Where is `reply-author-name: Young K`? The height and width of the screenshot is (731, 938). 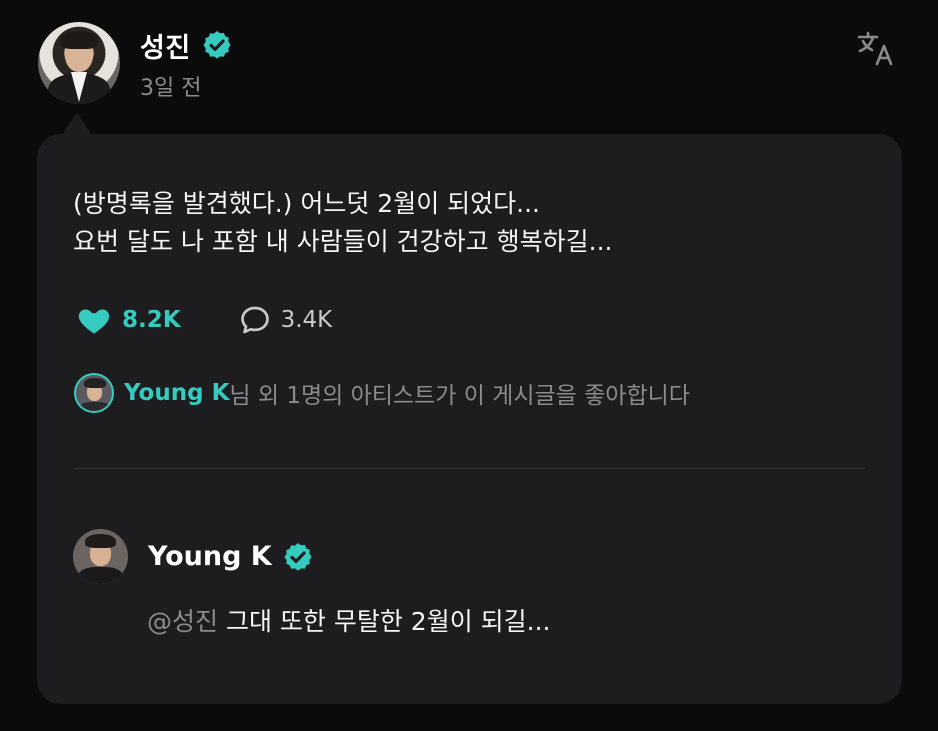 reply-author-name: Young K is located at coordinates (210, 556).